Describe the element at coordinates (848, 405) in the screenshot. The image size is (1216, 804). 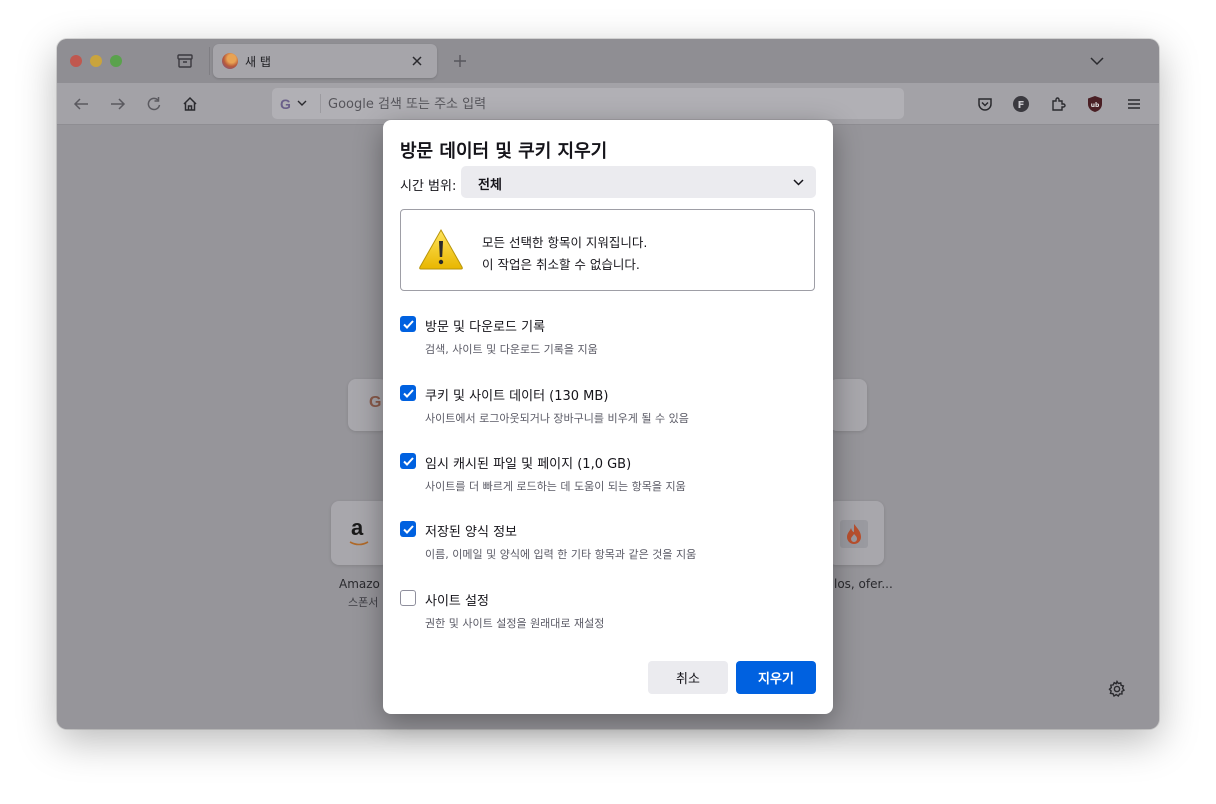
I see `search-tile-right` at that location.